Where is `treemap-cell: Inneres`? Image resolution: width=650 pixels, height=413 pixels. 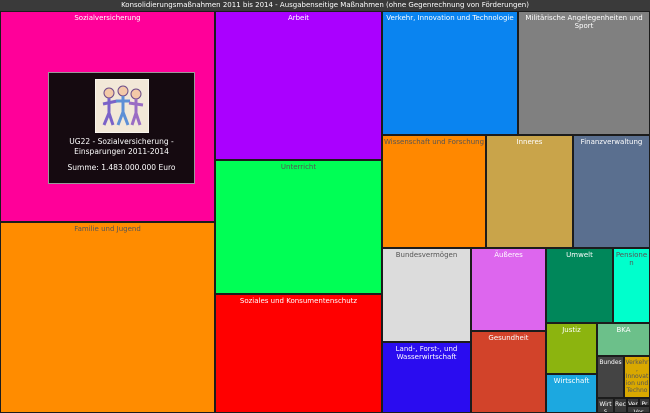 treemap-cell: Inneres is located at coordinates (529, 191).